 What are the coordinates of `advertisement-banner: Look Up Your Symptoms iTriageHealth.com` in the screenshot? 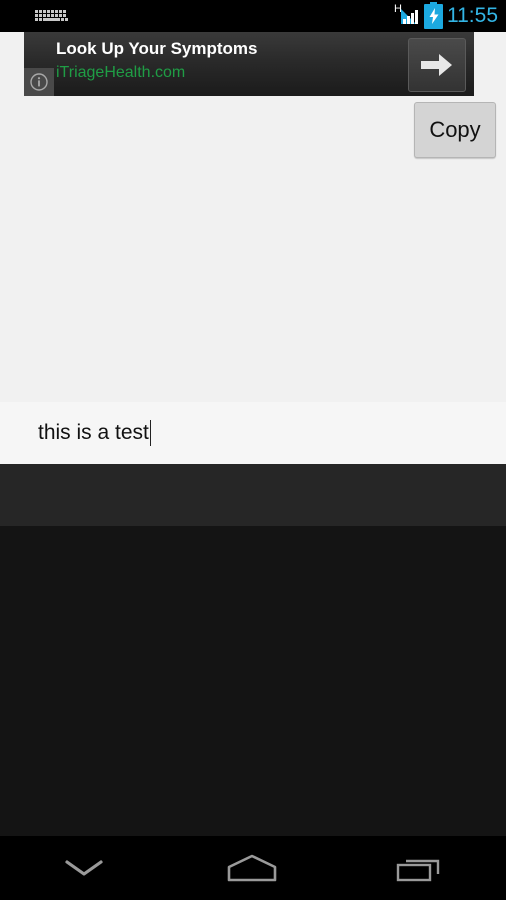 It's located at (249, 64).